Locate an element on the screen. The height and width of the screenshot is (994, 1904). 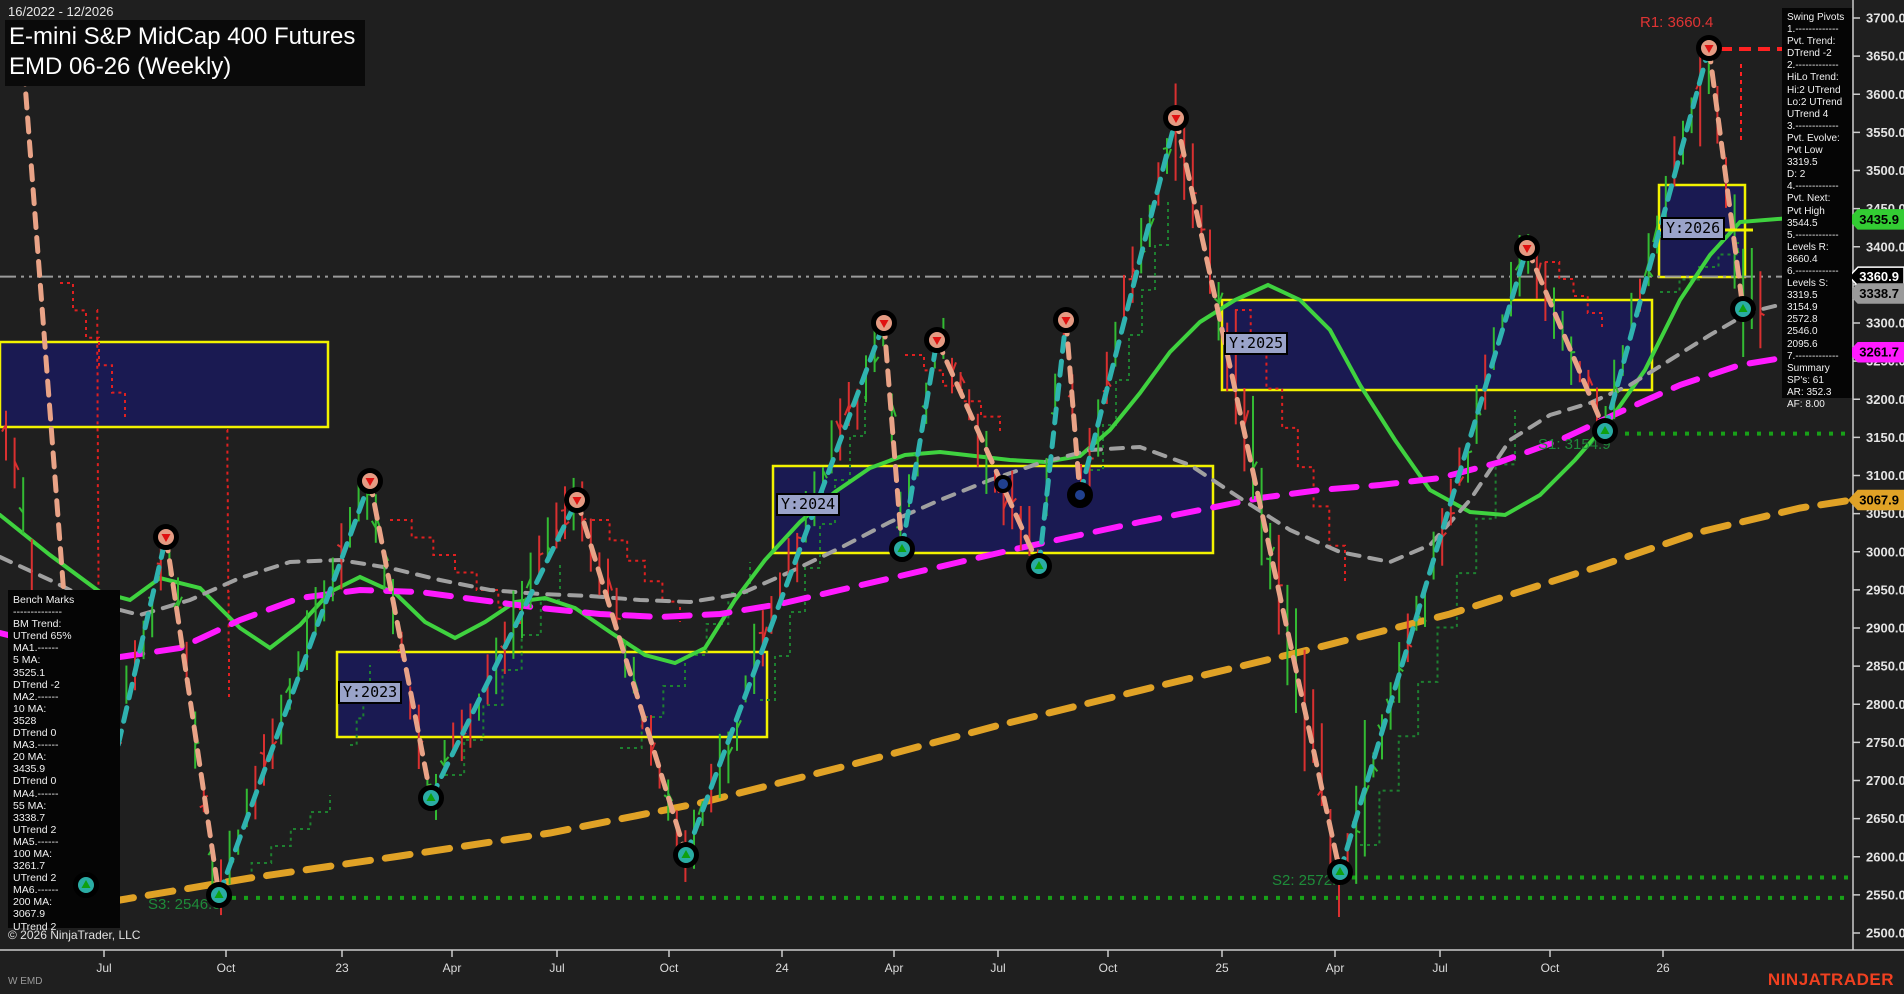
svg-text: 3261.7 is located at coordinates (1879, 352).